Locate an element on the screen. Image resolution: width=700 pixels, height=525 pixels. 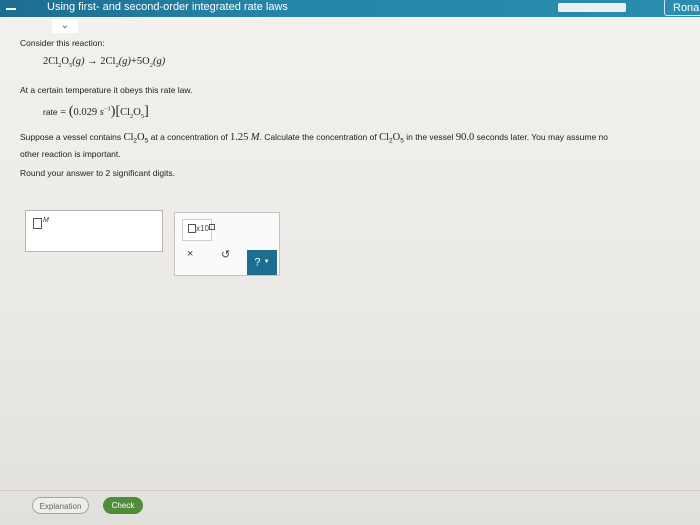
bottom-divider is located at coordinates (350, 490).